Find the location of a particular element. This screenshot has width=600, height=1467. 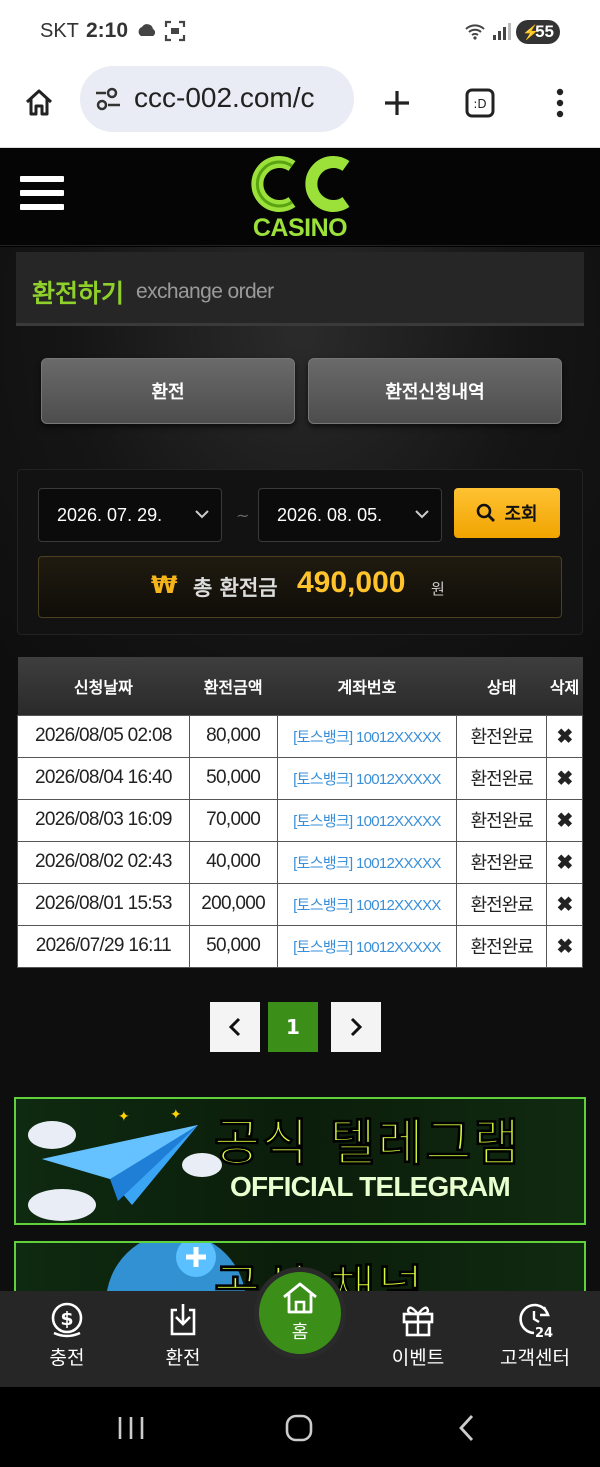

more-menu-icon is located at coordinates (560, 103).